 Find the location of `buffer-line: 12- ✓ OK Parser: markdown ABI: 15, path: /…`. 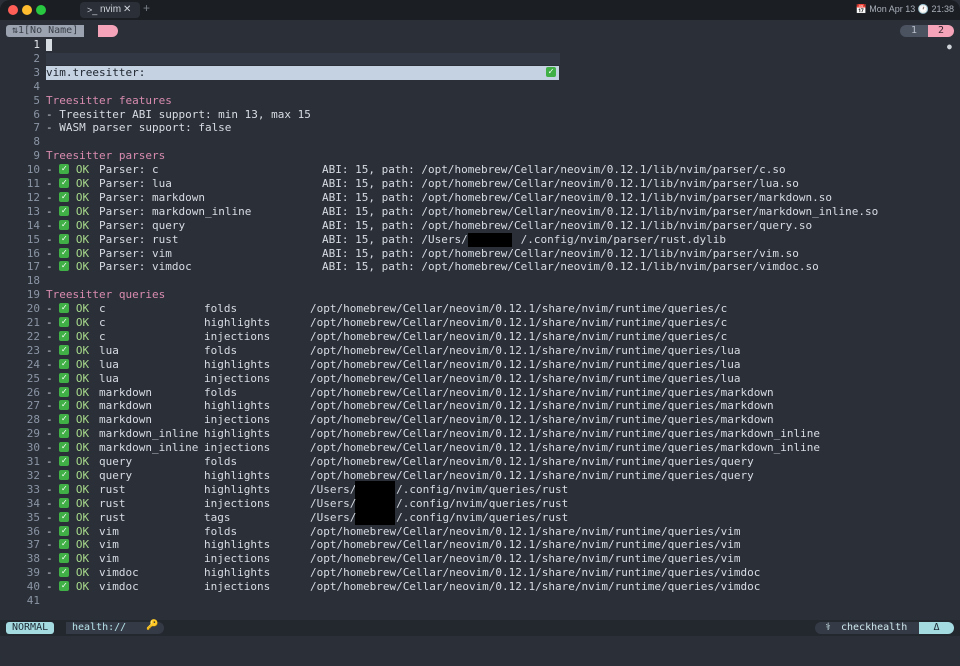

buffer-line: 12- ✓ OK Parser: markdown ABI: 15, path: /… is located at coordinates (480, 198).